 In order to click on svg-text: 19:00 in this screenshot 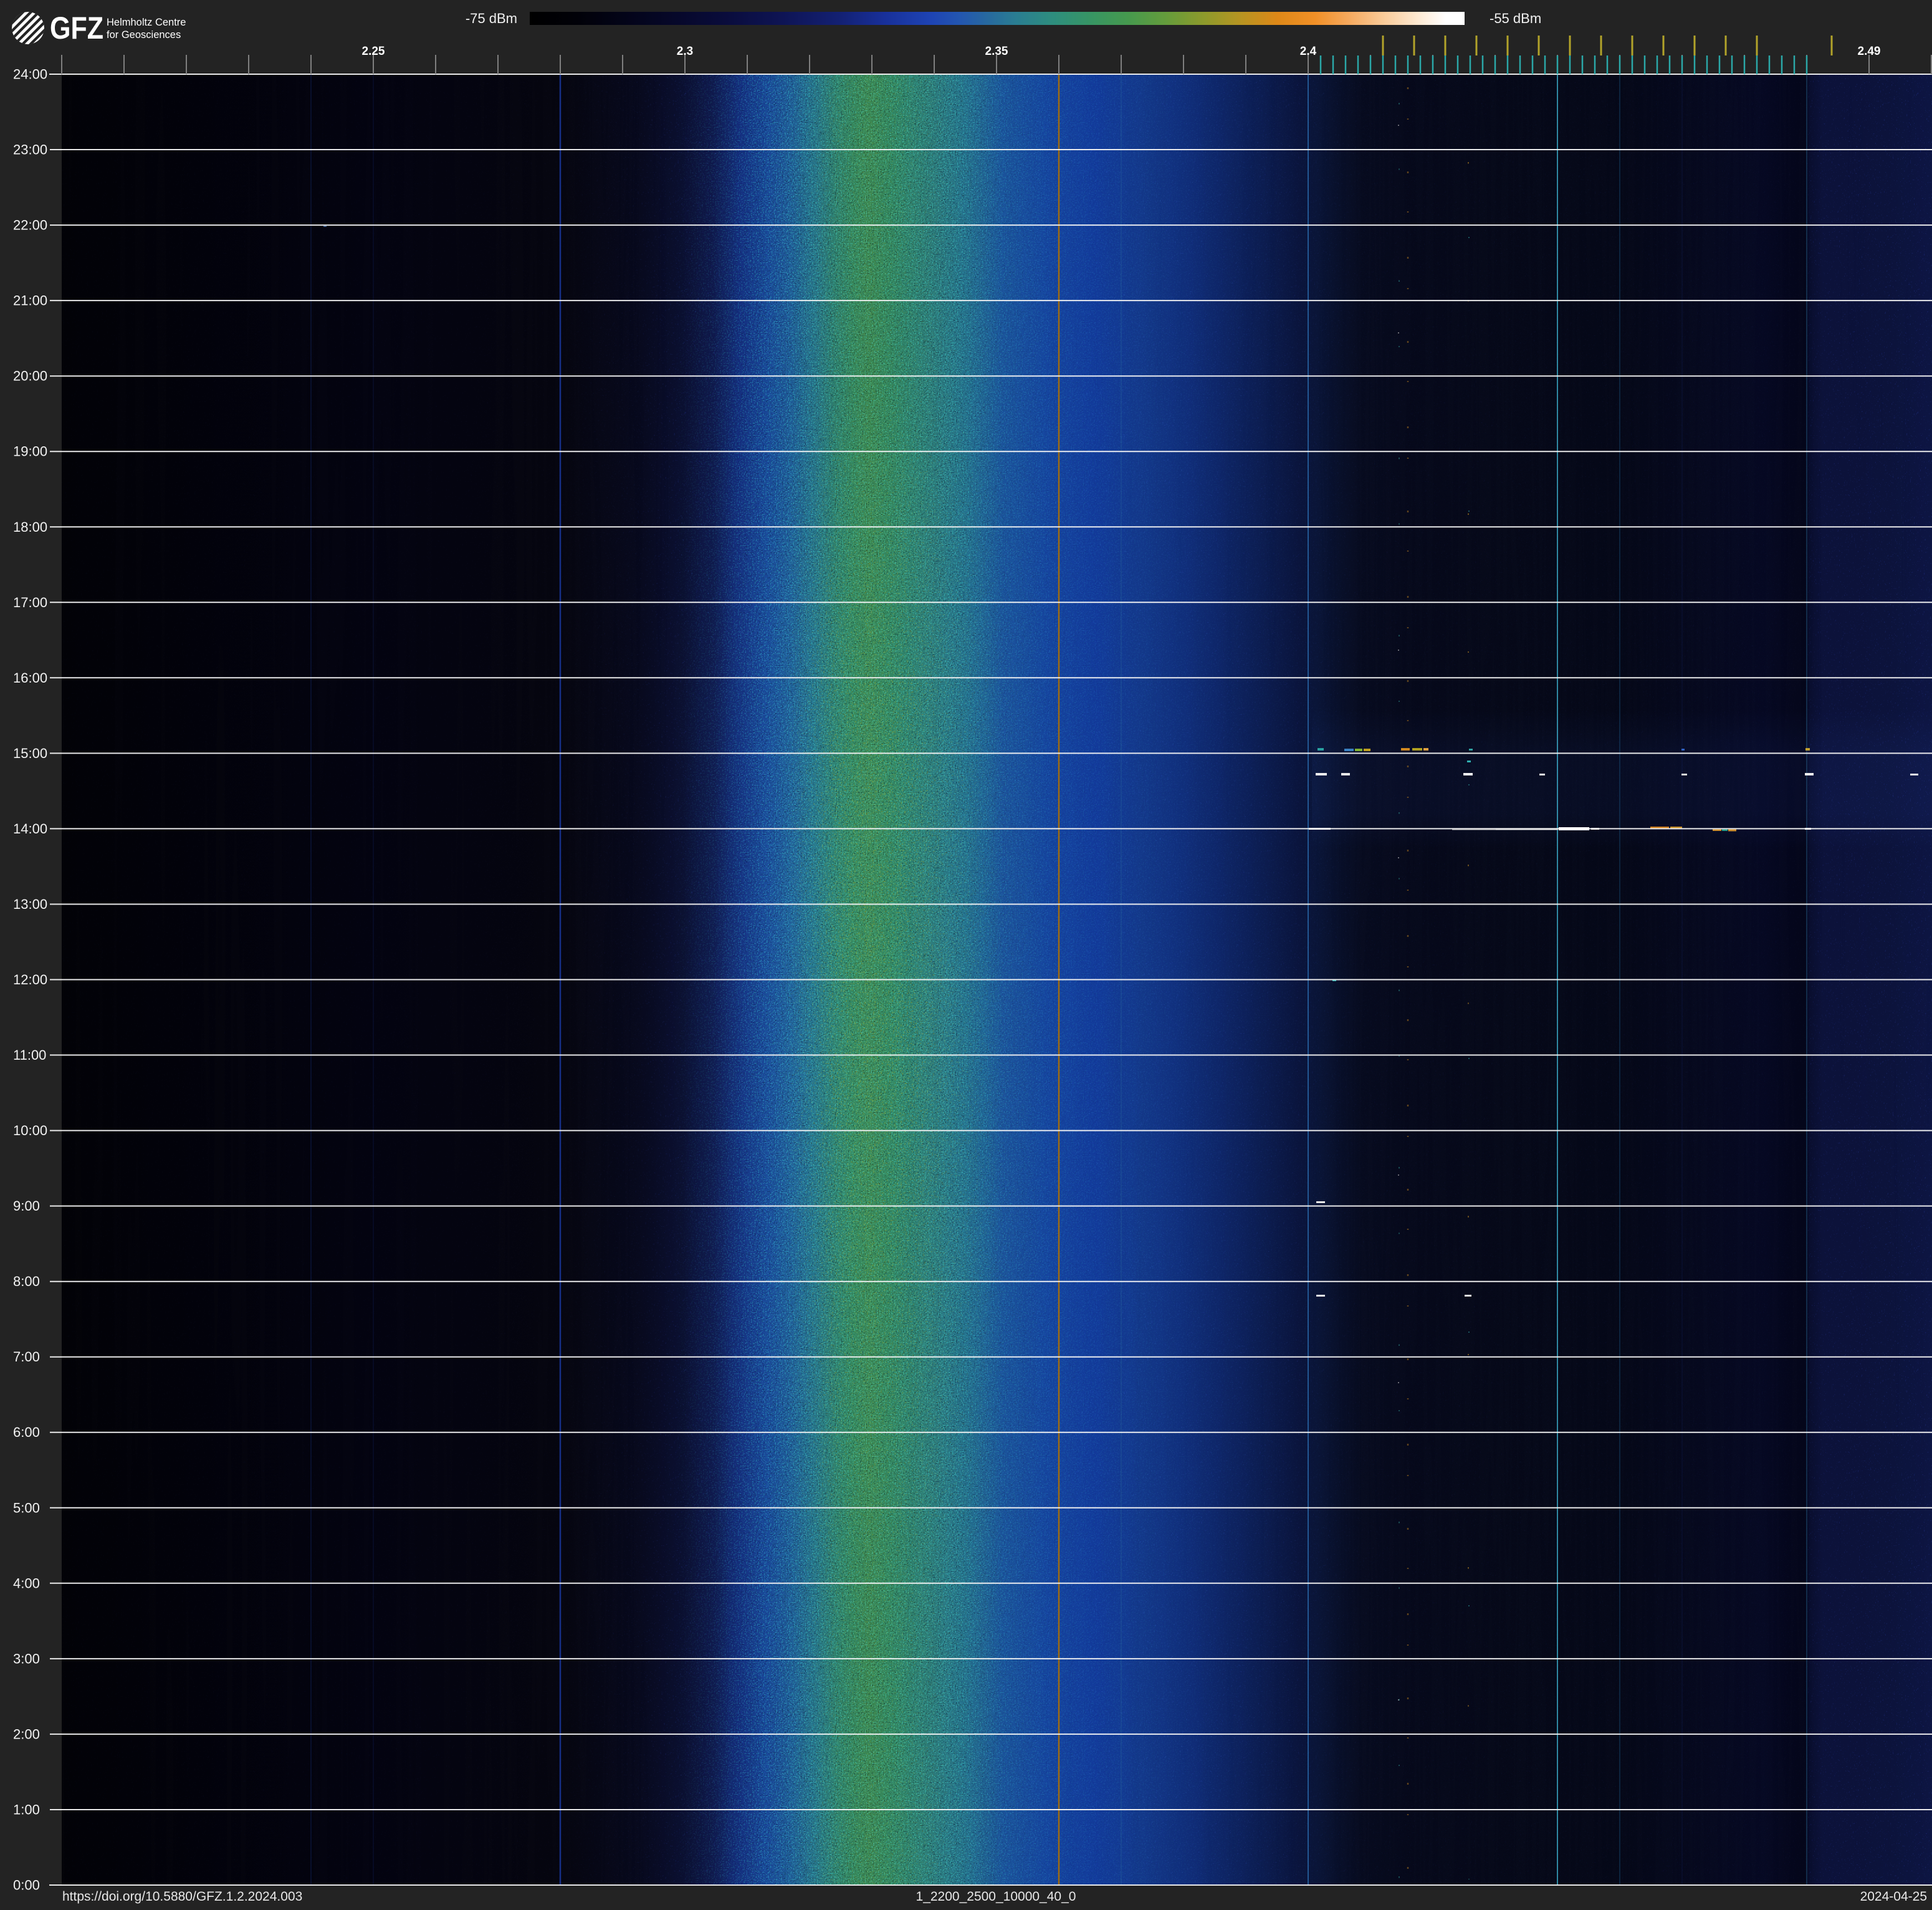, I will do `click(30, 451)`.